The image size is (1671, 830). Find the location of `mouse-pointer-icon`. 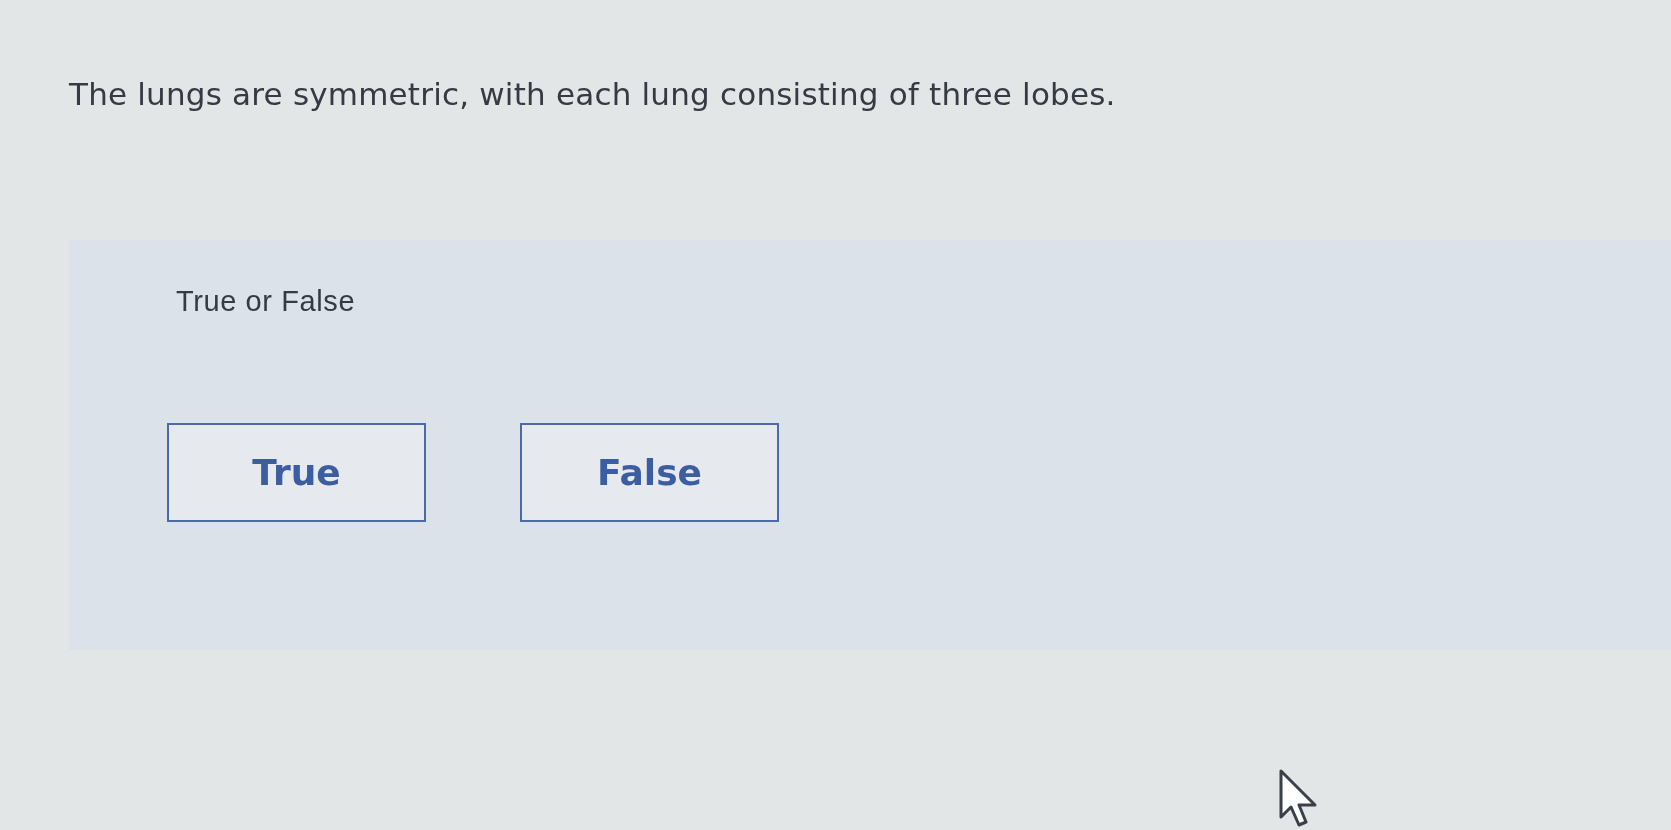

mouse-pointer-icon is located at coordinates (1299, 799).